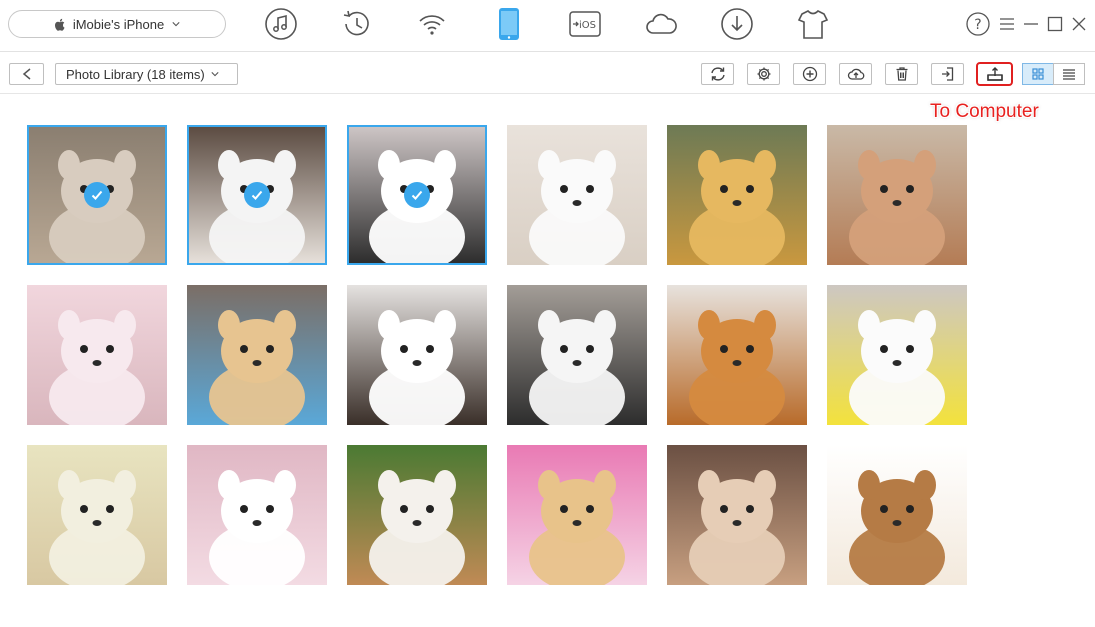 This screenshot has width=1095, height=627. I want to click on chevron-left-icon, so click(26, 74).